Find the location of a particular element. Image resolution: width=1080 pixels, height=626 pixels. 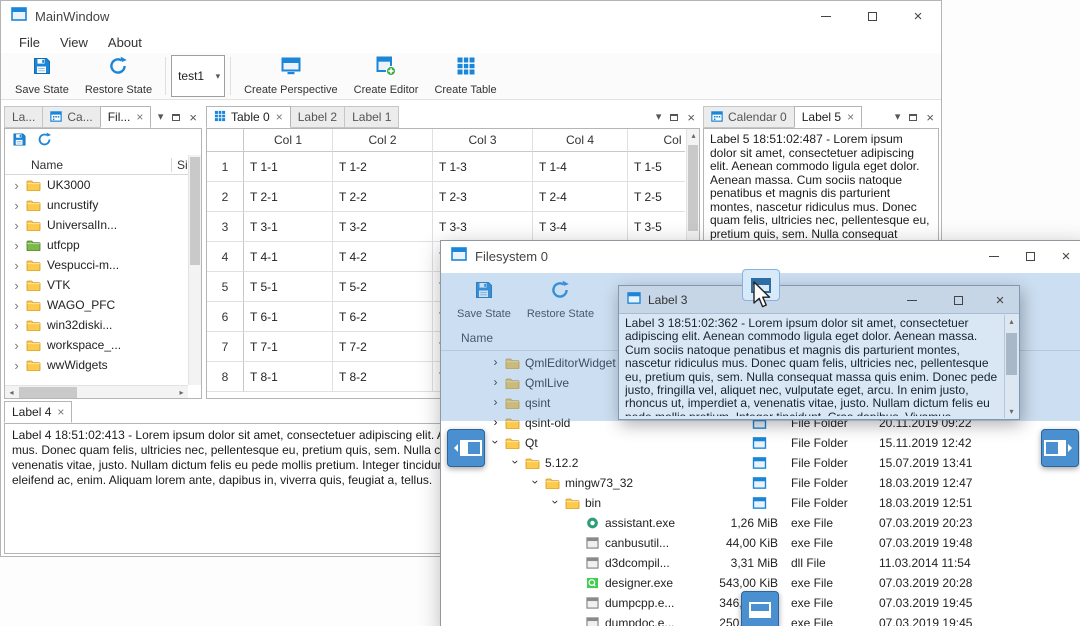

table-cell: T 1-5 is located at coordinates (656, 167).